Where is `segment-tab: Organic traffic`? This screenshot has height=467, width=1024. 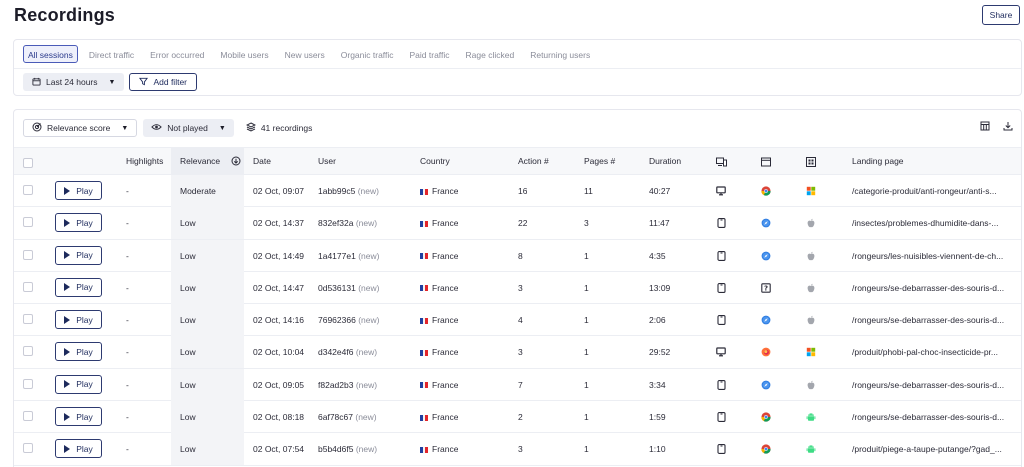 segment-tab: Organic traffic is located at coordinates (367, 54).